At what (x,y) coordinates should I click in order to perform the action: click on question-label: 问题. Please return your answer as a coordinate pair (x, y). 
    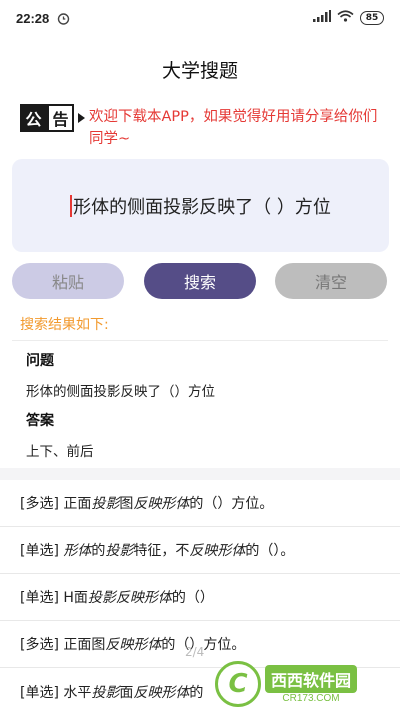
    Looking at the image, I should click on (40, 361).